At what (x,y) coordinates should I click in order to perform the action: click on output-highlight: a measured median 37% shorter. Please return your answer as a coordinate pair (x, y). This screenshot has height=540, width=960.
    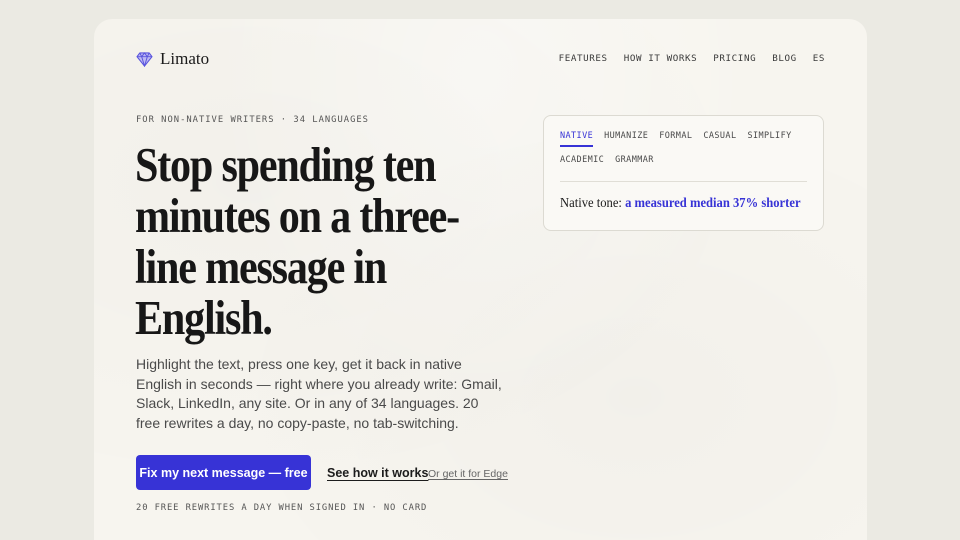
    Looking at the image, I should click on (713, 203).